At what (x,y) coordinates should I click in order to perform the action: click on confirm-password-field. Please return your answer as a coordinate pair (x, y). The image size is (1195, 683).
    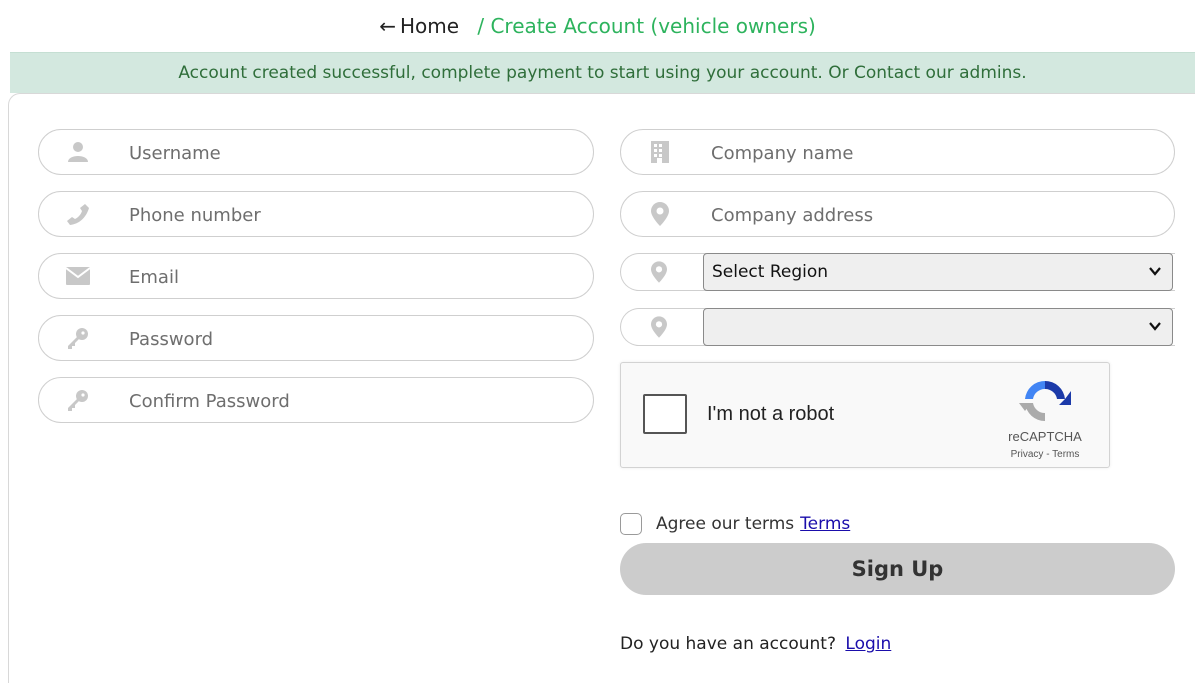
    Looking at the image, I should click on (316, 400).